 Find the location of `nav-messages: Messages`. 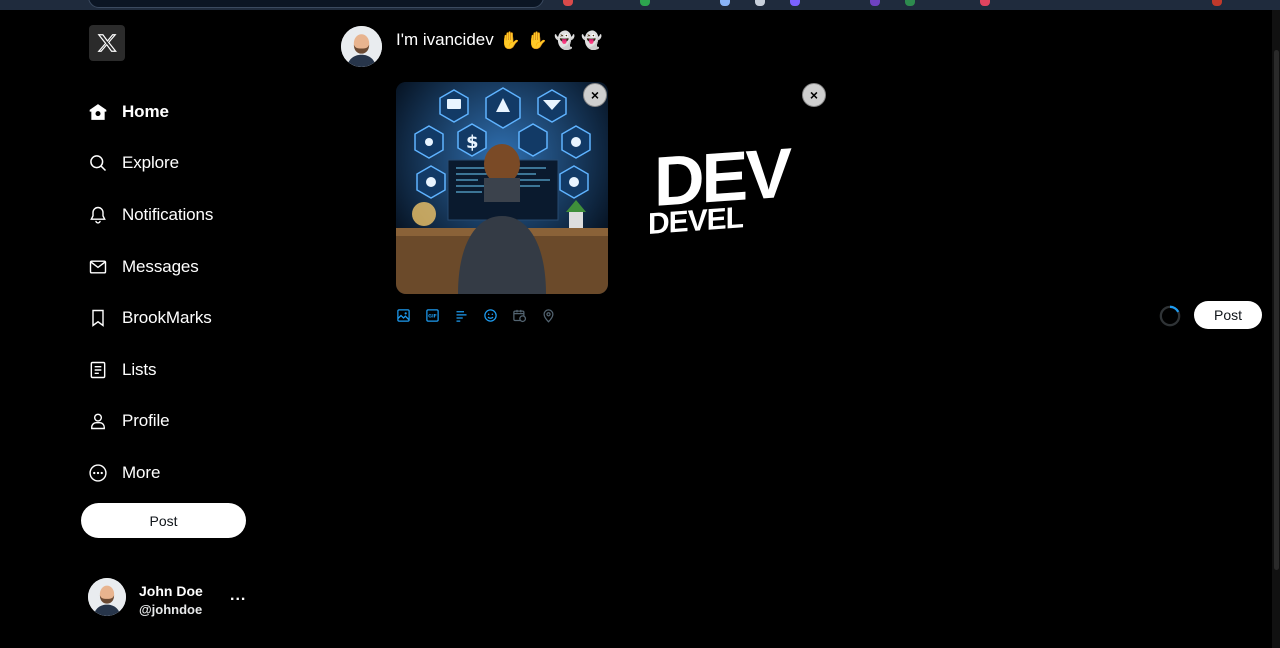

nav-messages: Messages is located at coordinates (143, 267).